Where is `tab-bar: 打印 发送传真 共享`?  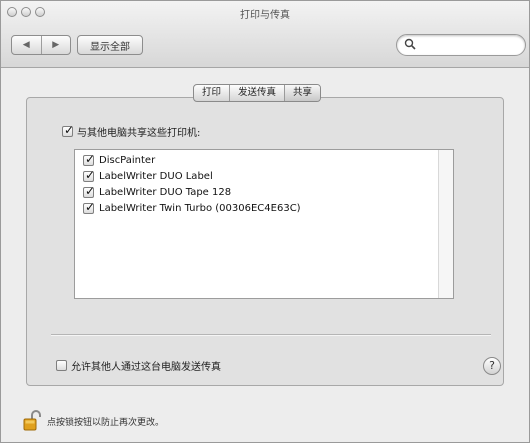 tab-bar: 打印 发送传真 共享 is located at coordinates (257, 93).